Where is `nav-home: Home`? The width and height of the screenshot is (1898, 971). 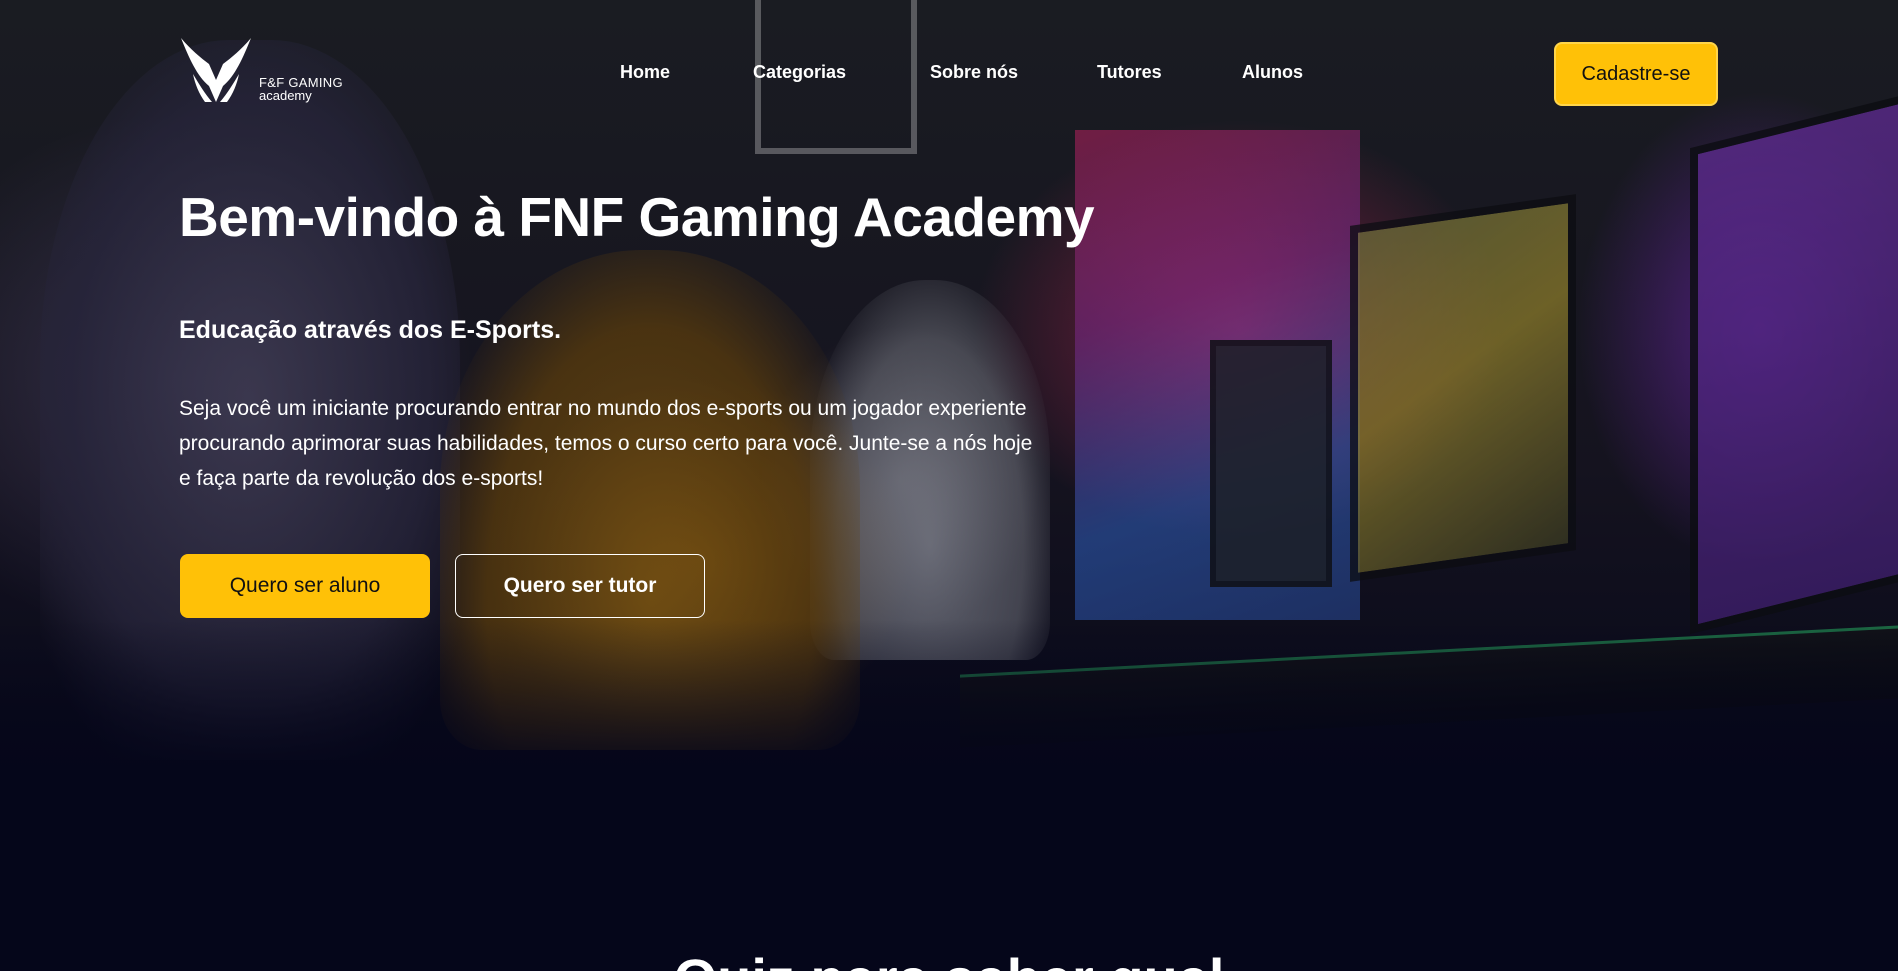
nav-home: Home is located at coordinates (645, 72).